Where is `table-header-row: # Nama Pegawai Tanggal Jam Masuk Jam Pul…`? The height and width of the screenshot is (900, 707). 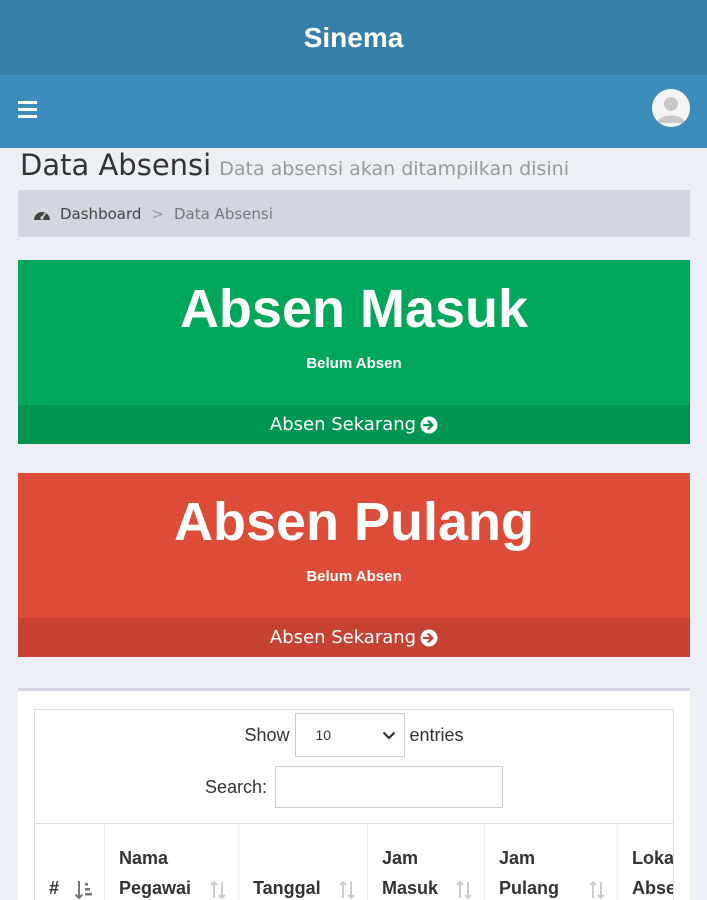 table-header-row: # Nama Pegawai Tanggal Jam Masuk Jam Pul… is located at coordinates (354, 861).